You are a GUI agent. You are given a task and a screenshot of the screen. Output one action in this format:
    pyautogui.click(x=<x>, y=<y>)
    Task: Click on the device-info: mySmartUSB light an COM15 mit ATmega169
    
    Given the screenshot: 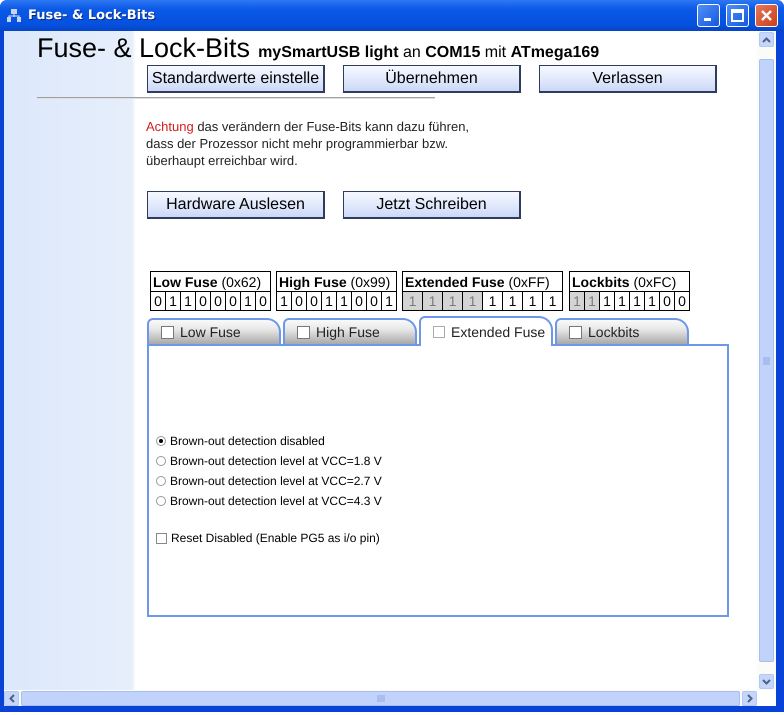 What is the action you would take?
    pyautogui.click(x=429, y=53)
    